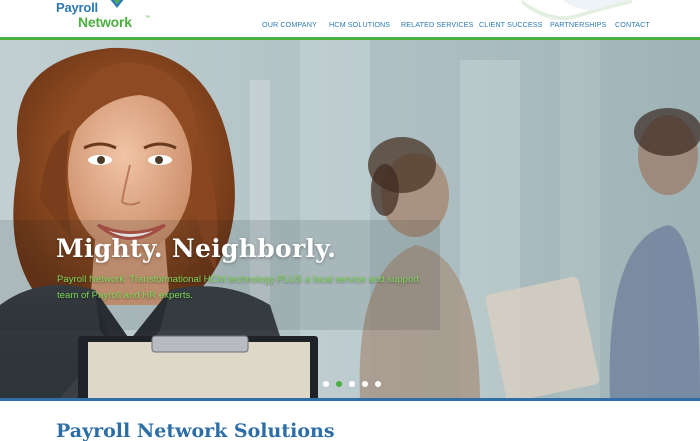 The width and height of the screenshot is (700, 441). What do you see at coordinates (117, 4) in the screenshot?
I see `logo-check-icon` at bounding box center [117, 4].